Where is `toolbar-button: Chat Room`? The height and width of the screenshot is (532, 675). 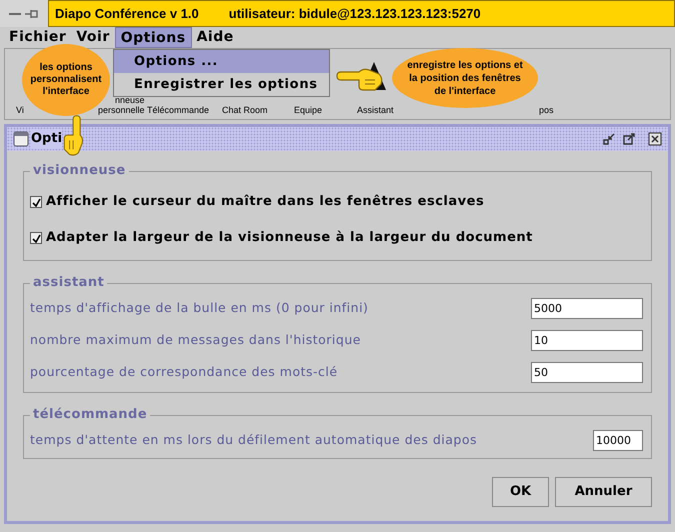 toolbar-button: Chat Room is located at coordinates (245, 110).